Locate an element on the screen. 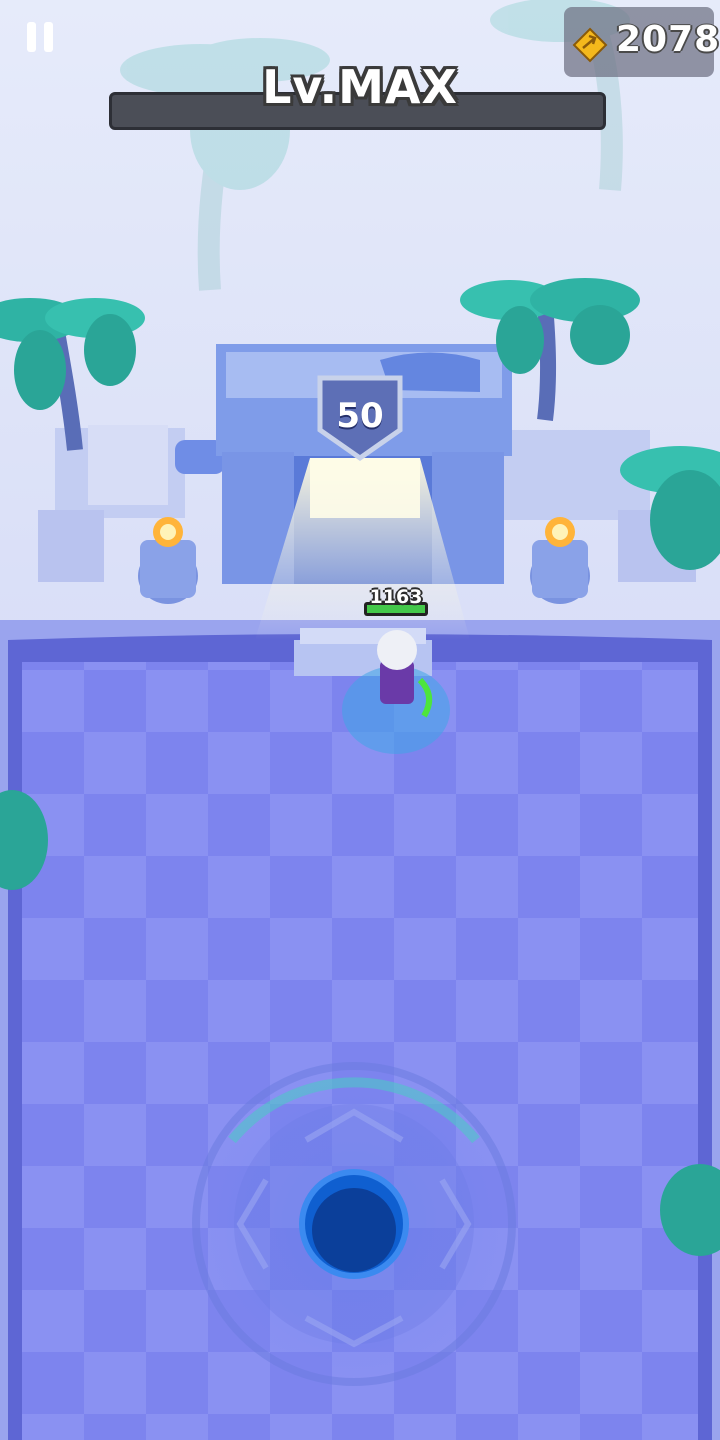  level-label: Lv.MAX is located at coordinates (360, 87).